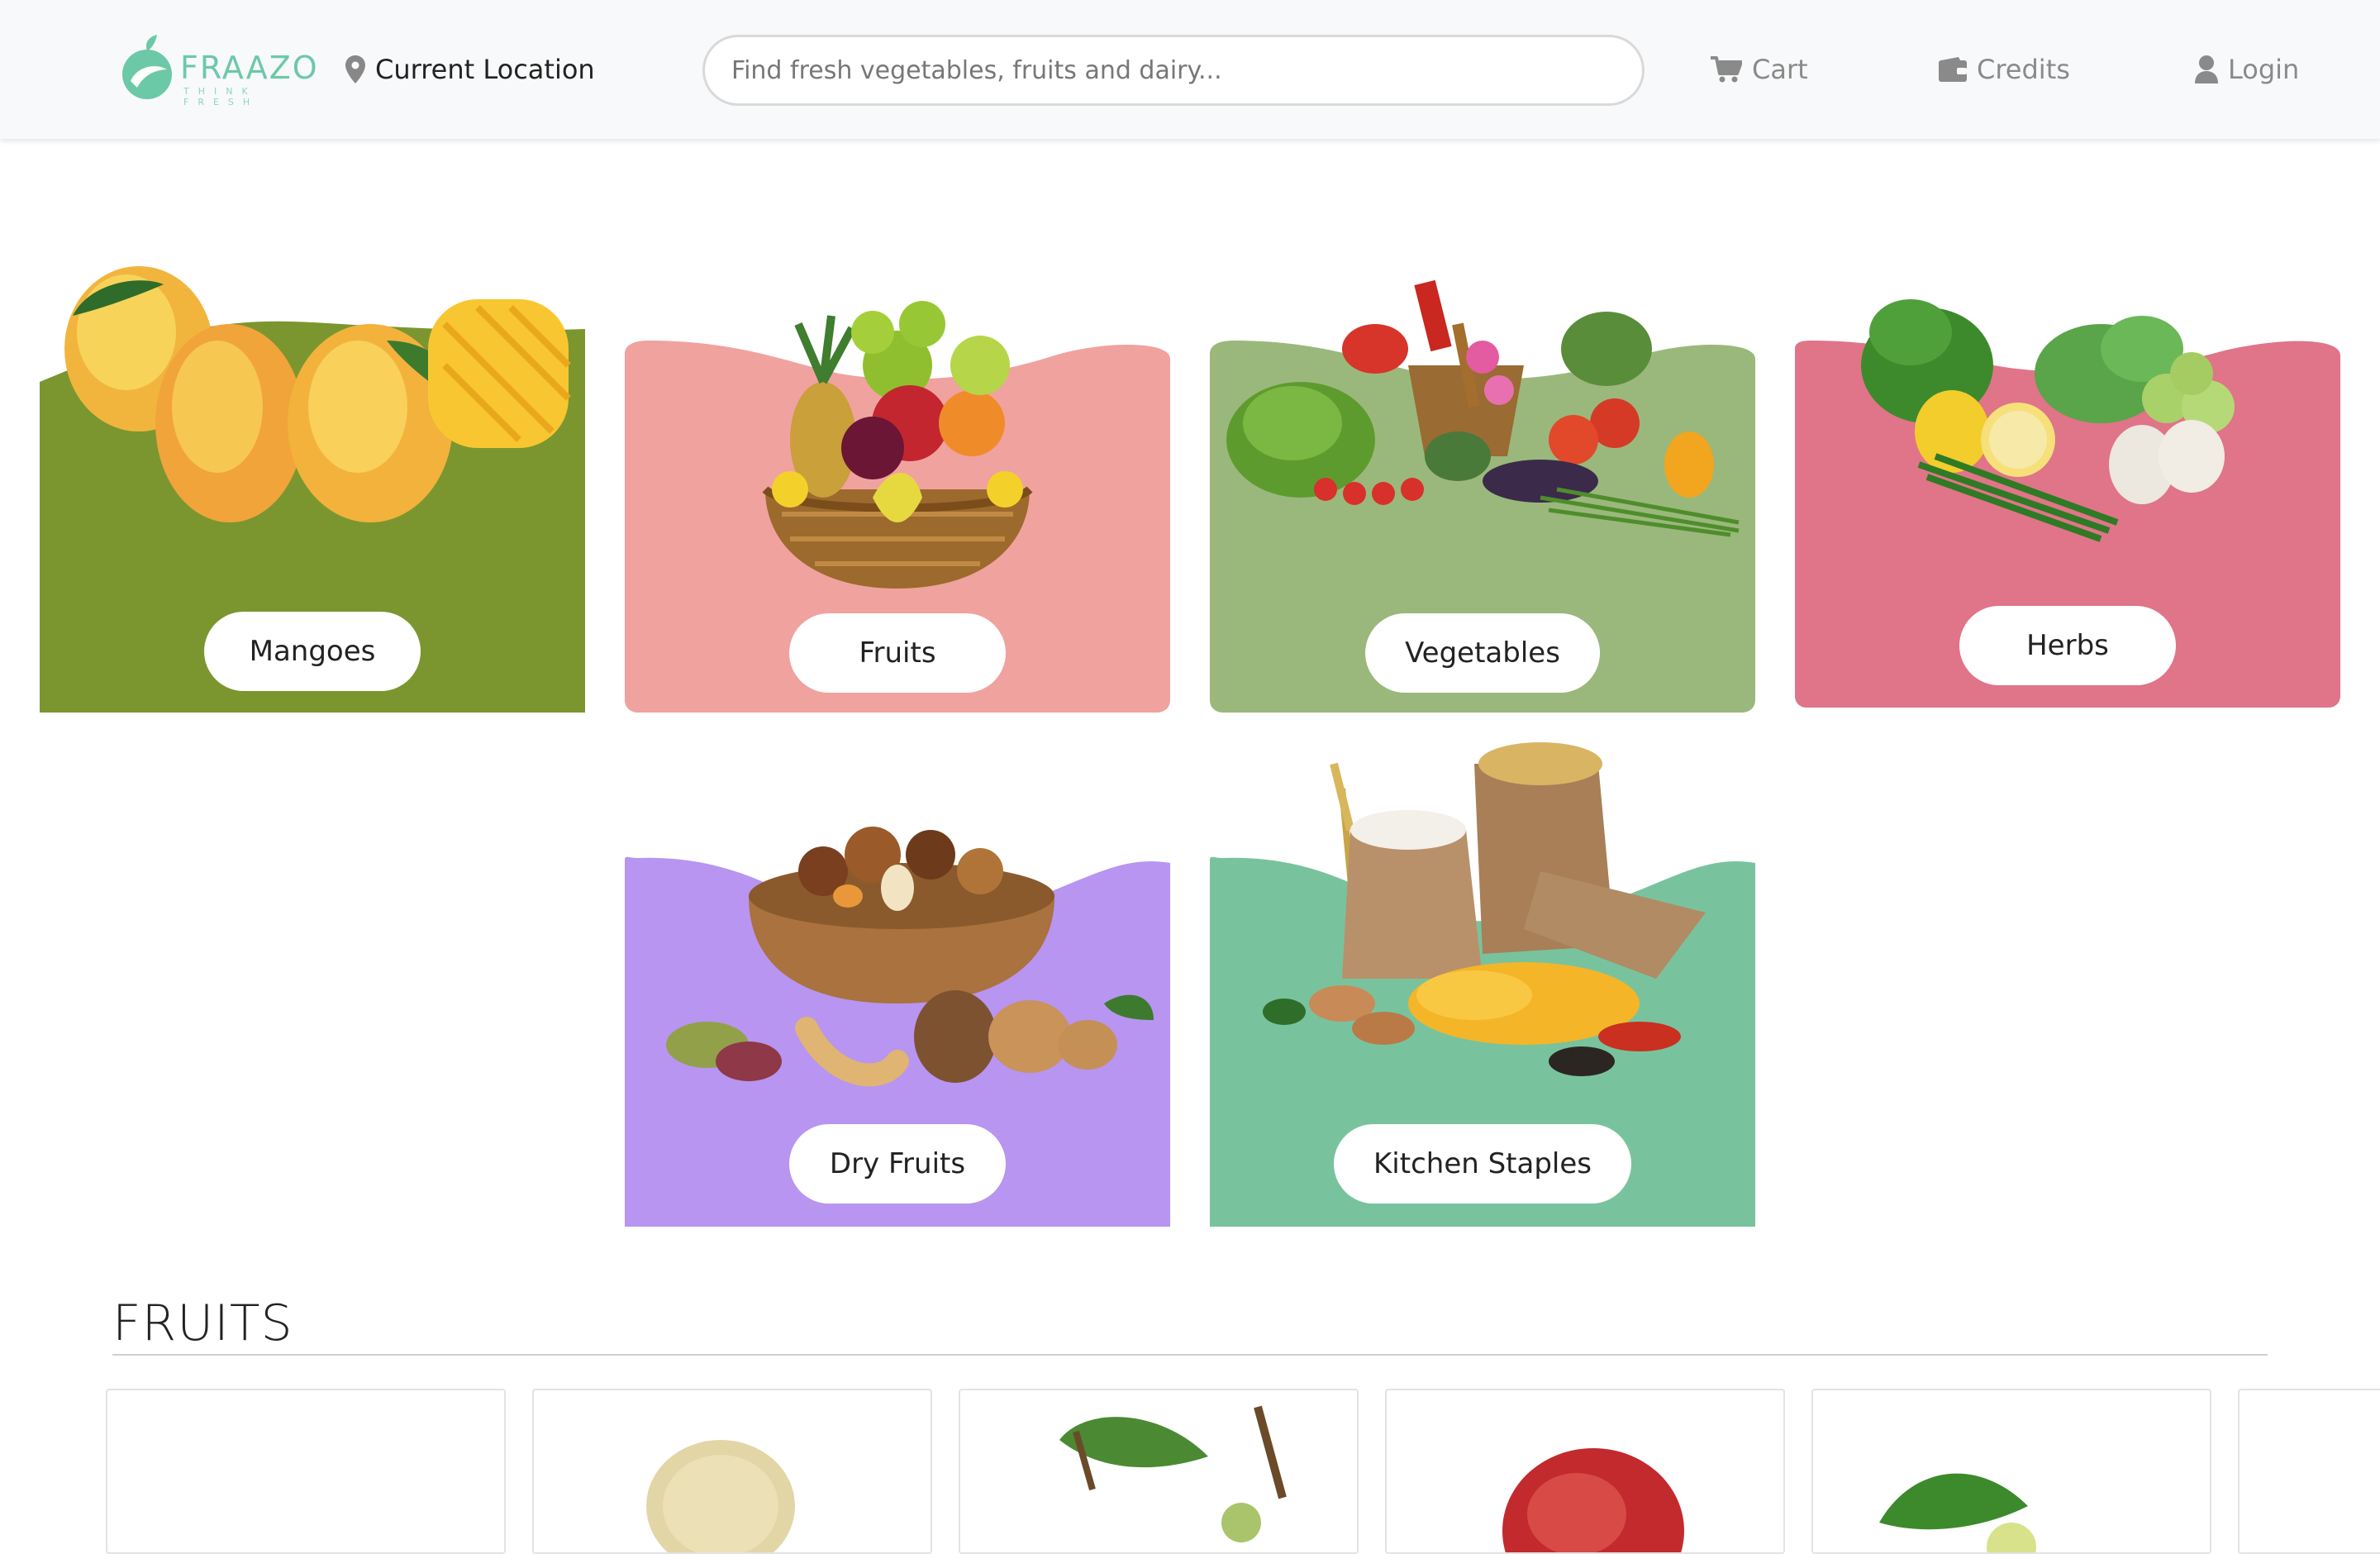 This screenshot has height=1554, width=2380. I want to click on logo-wordmark: FRAAZO, so click(249, 68).